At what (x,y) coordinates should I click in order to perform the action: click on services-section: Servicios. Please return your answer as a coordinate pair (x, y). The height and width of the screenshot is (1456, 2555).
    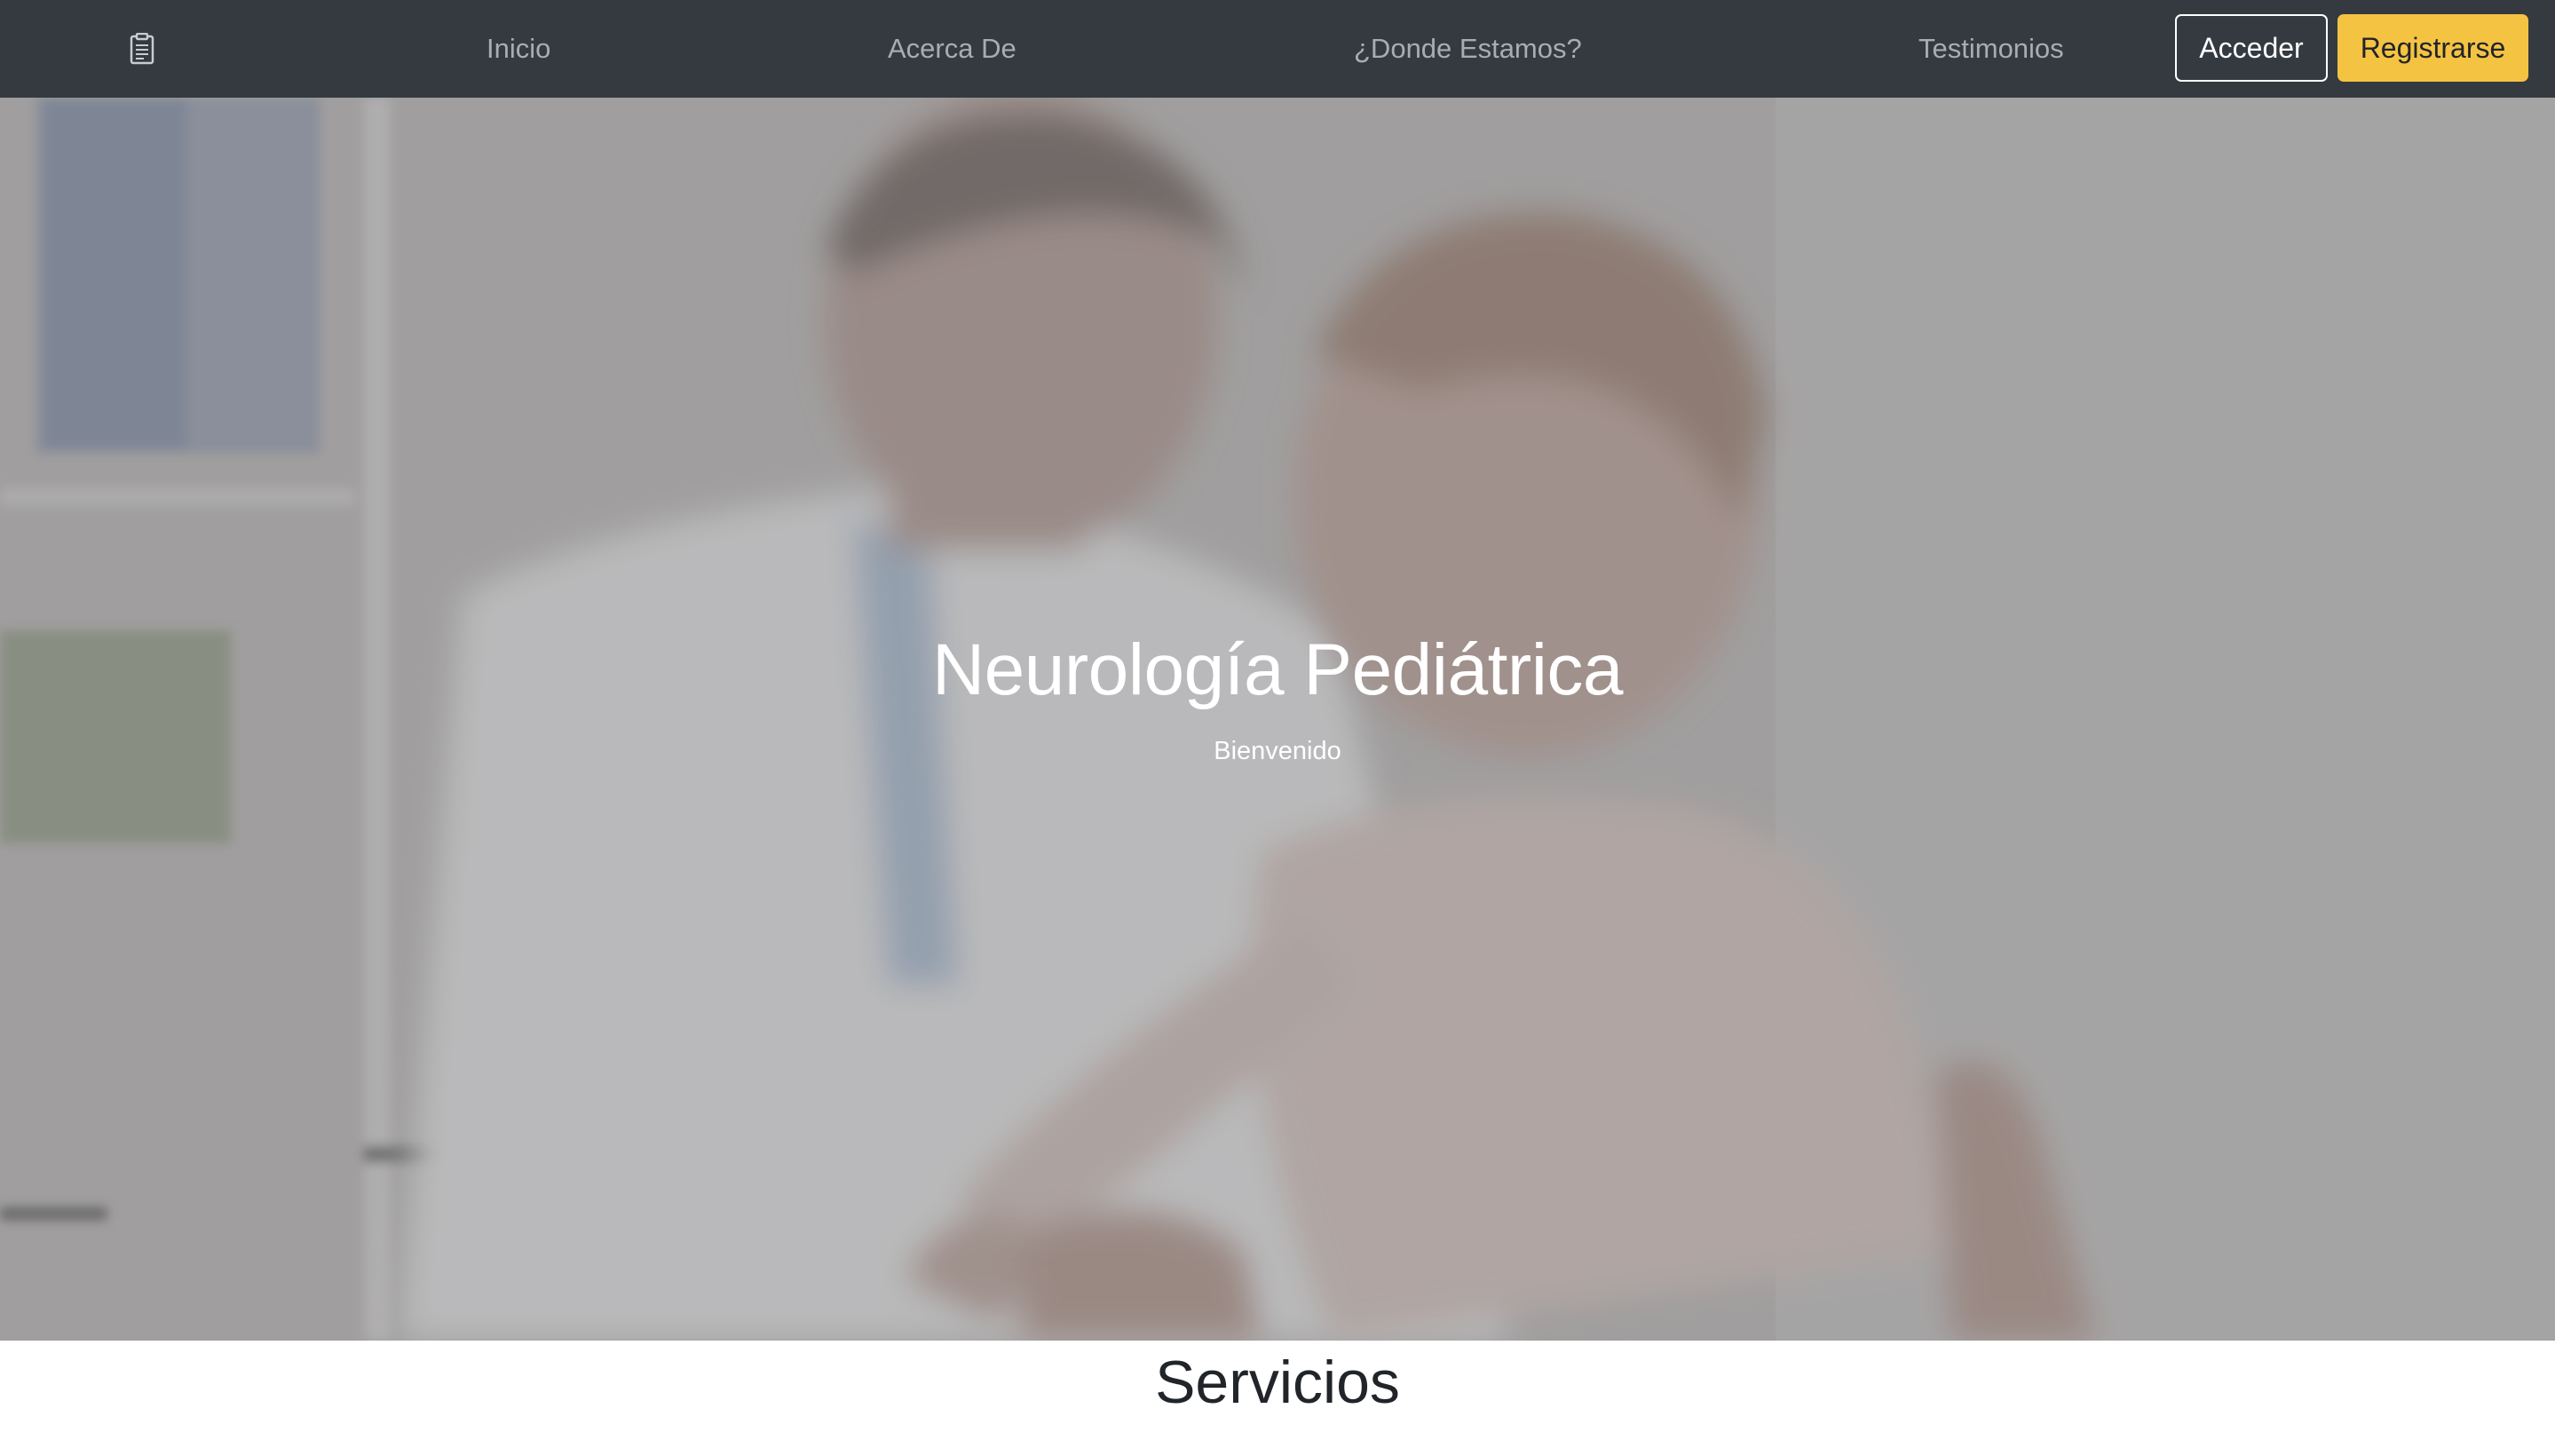
    Looking at the image, I should click on (1277, 1398).